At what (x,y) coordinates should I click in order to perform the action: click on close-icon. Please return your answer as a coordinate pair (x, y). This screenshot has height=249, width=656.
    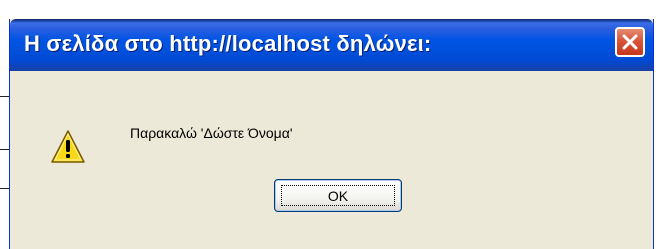
    Looking at the image, I should click on (630, 42).